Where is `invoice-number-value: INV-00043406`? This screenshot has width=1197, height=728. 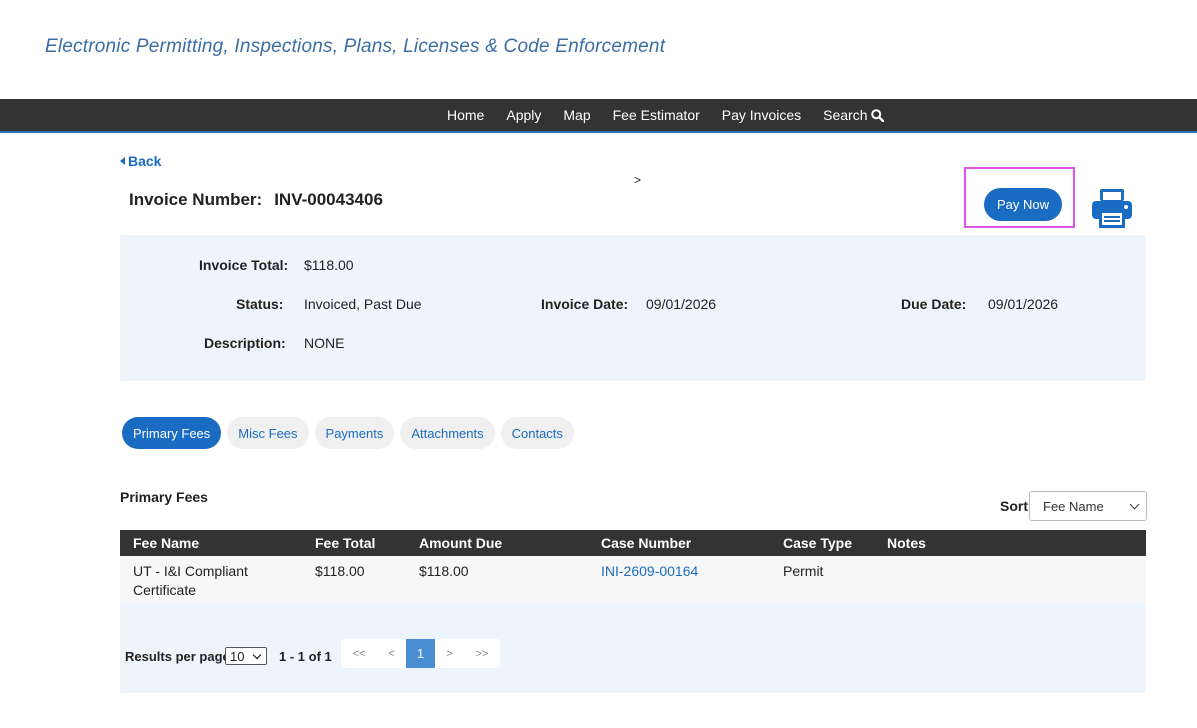 invoice-number-value: INV-00043406 is located at coordinates (328, 199).